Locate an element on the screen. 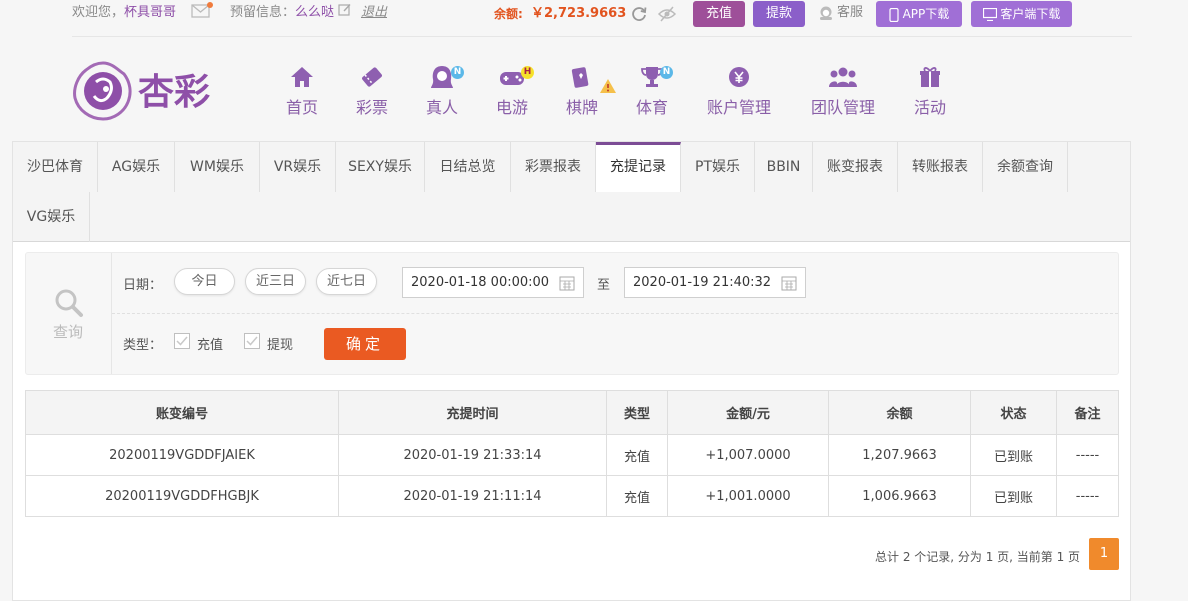  client-download-button: 客户端下载 is located at coordinates (1021, 14).